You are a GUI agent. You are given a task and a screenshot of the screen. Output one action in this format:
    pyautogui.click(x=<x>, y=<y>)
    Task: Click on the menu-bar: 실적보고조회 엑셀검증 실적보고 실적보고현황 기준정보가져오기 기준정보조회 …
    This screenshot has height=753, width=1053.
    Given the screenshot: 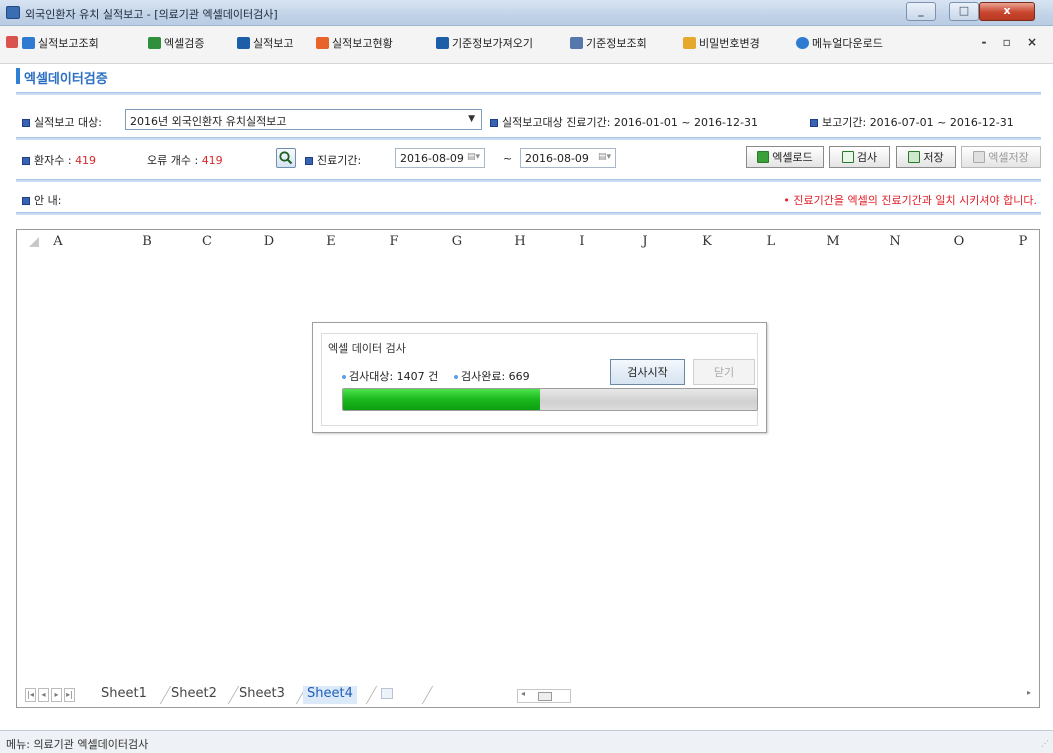 What is the action you would take?
    pyautogui.click(x=526, y=45)
    